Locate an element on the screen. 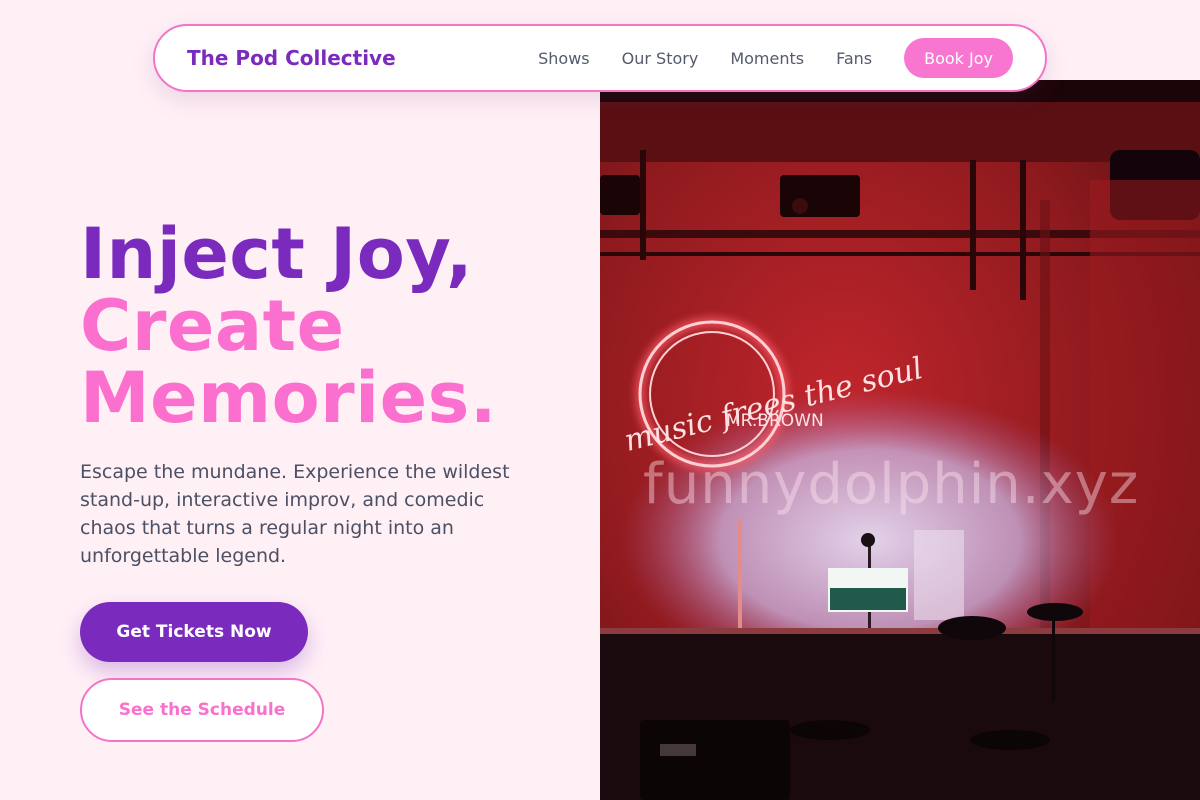 This screenshot has width=1200, height=800. nav-link-our-story: Our Story is located at coordinates (660, 58).